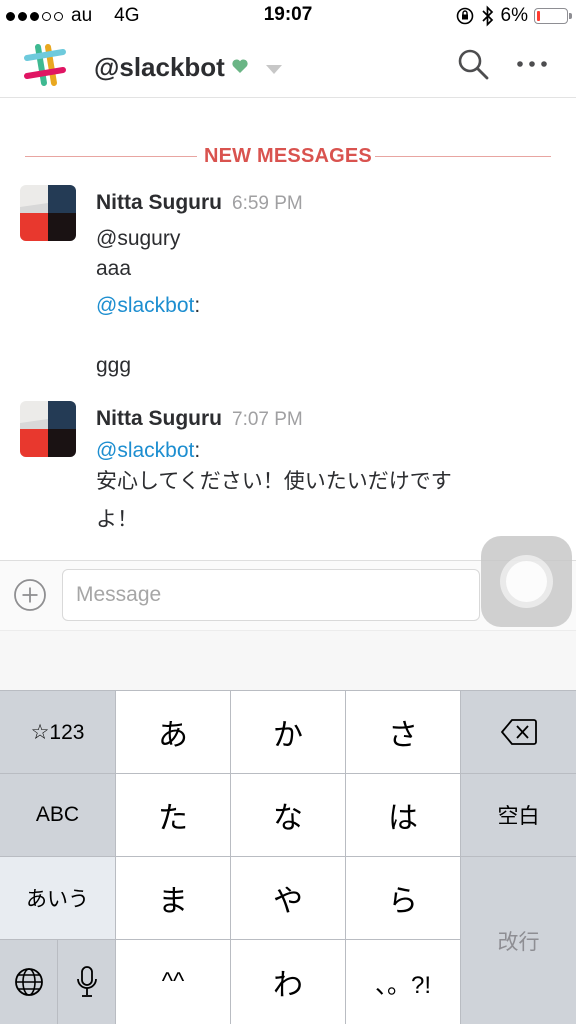 This screenshot has width=576, height=1024. What do you see at coordinates (403, 982) in the screenshot?
I see `key-punctuation: 、。?!` at bounding box center [403, 982].